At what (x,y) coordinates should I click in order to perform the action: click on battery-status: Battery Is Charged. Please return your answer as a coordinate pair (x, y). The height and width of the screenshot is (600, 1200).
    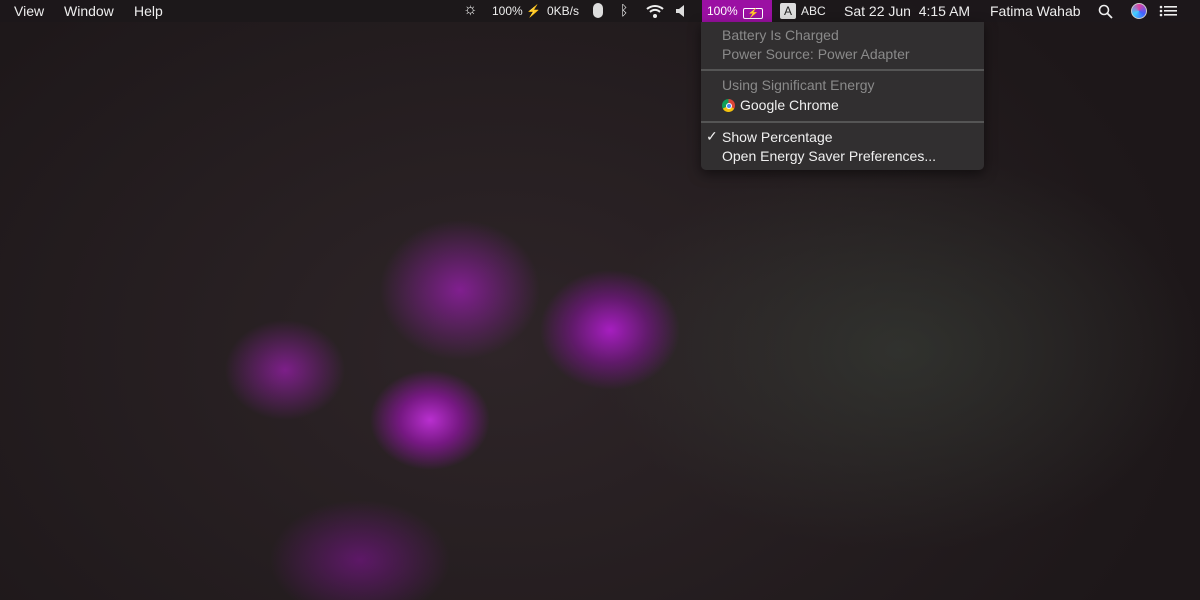
    Looking at the image, I should click on (780, 35).